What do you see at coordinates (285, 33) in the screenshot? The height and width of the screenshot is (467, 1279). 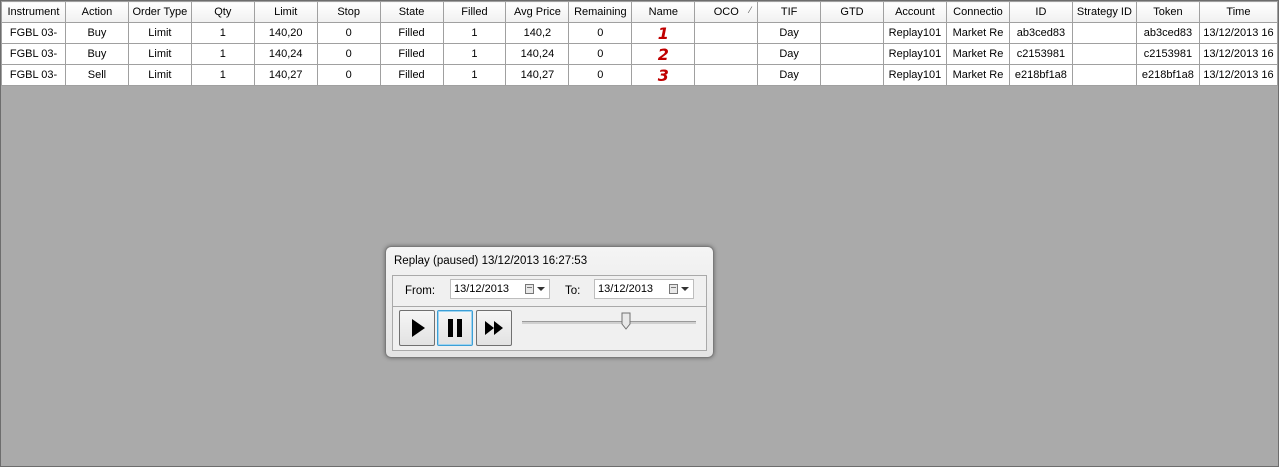 I see `table-cell: 140,20` at bounding box center [285, 33].